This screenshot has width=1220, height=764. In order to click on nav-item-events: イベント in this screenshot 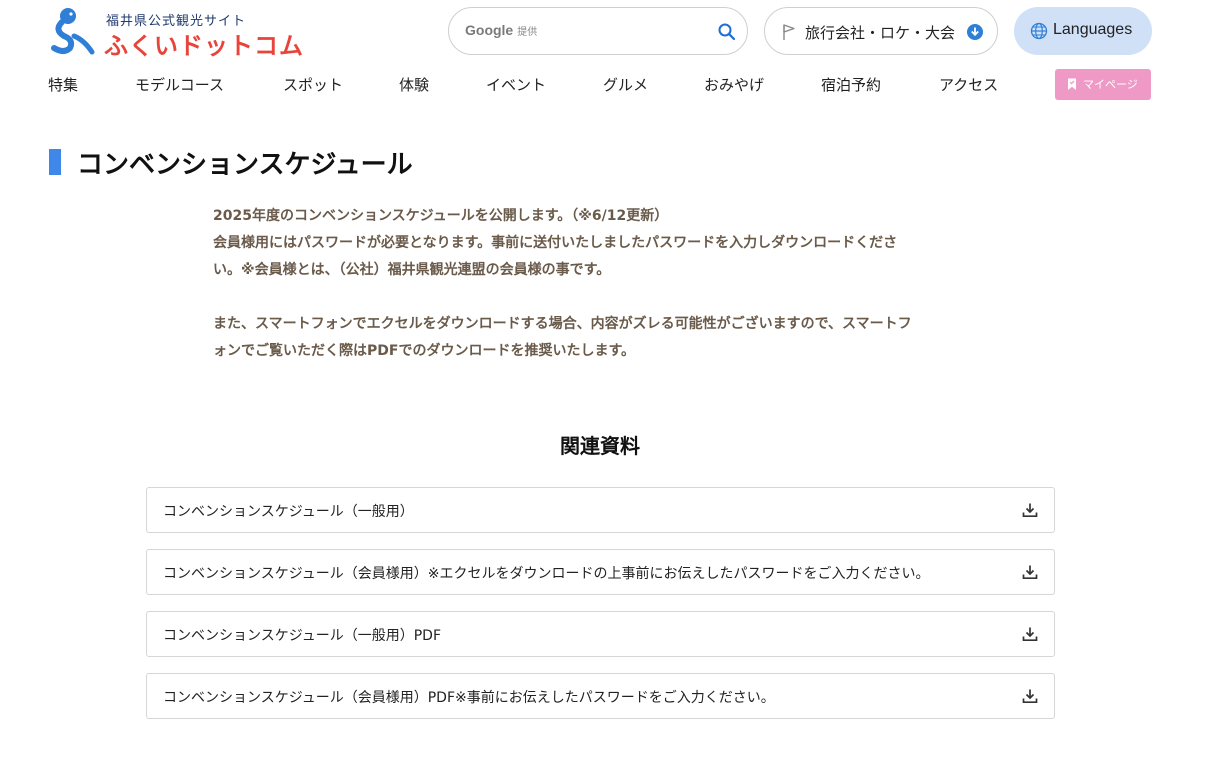, I will do `click(516, 84)`.